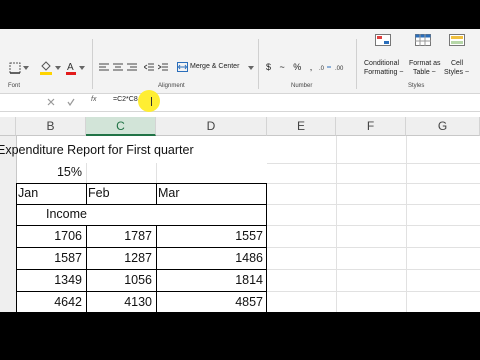  Describe the element at coordinates (424, 72) in the screenshot. I see `format-as-table-label-2: Table ~` at that location.